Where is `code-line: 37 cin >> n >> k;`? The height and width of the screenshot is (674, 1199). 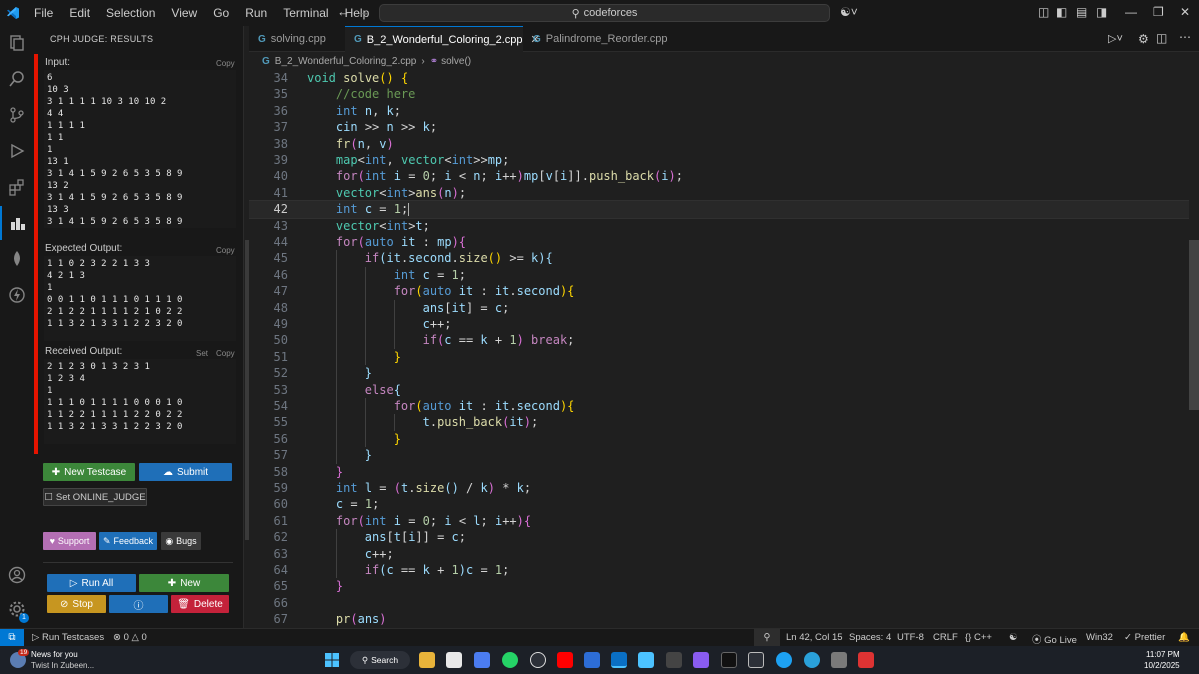
code-line: 37 cin >> n >> k; is located at coordinates (719, 127).